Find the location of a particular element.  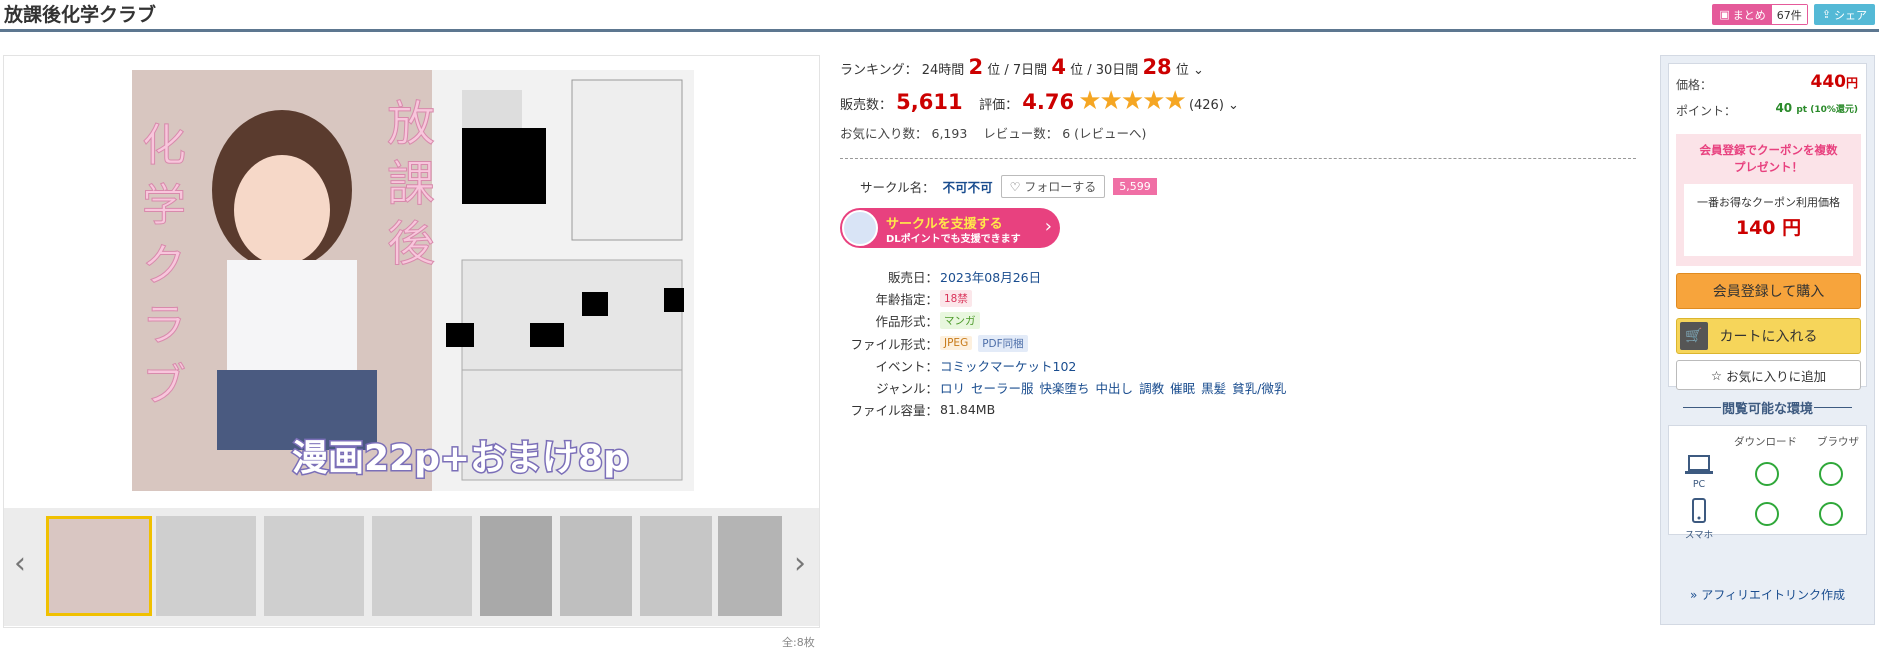

ranking-row: ランキング： 24時間 2 位 / 7日間 4 位 / 30日間 28 位 ⌄ is located at coordinates (1022, 67).